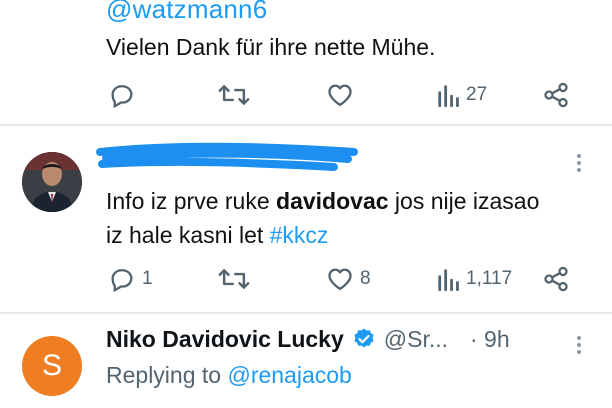 The height and width of the screenshot is (408, 612). I want to click on hashtag-link: #kkcz, so click(299, 235).